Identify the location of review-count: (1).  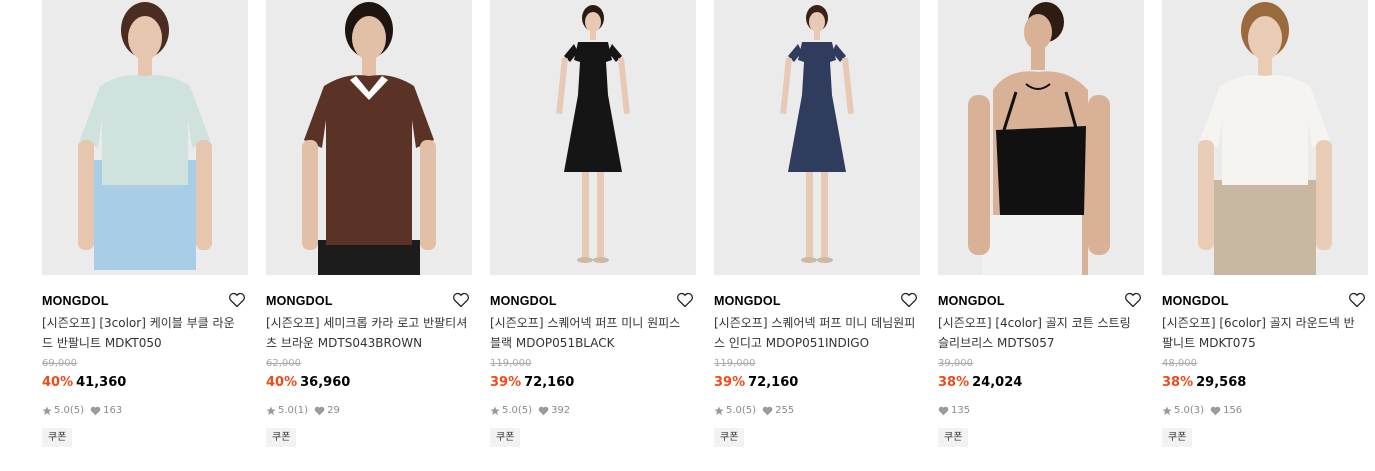
(301, 410).